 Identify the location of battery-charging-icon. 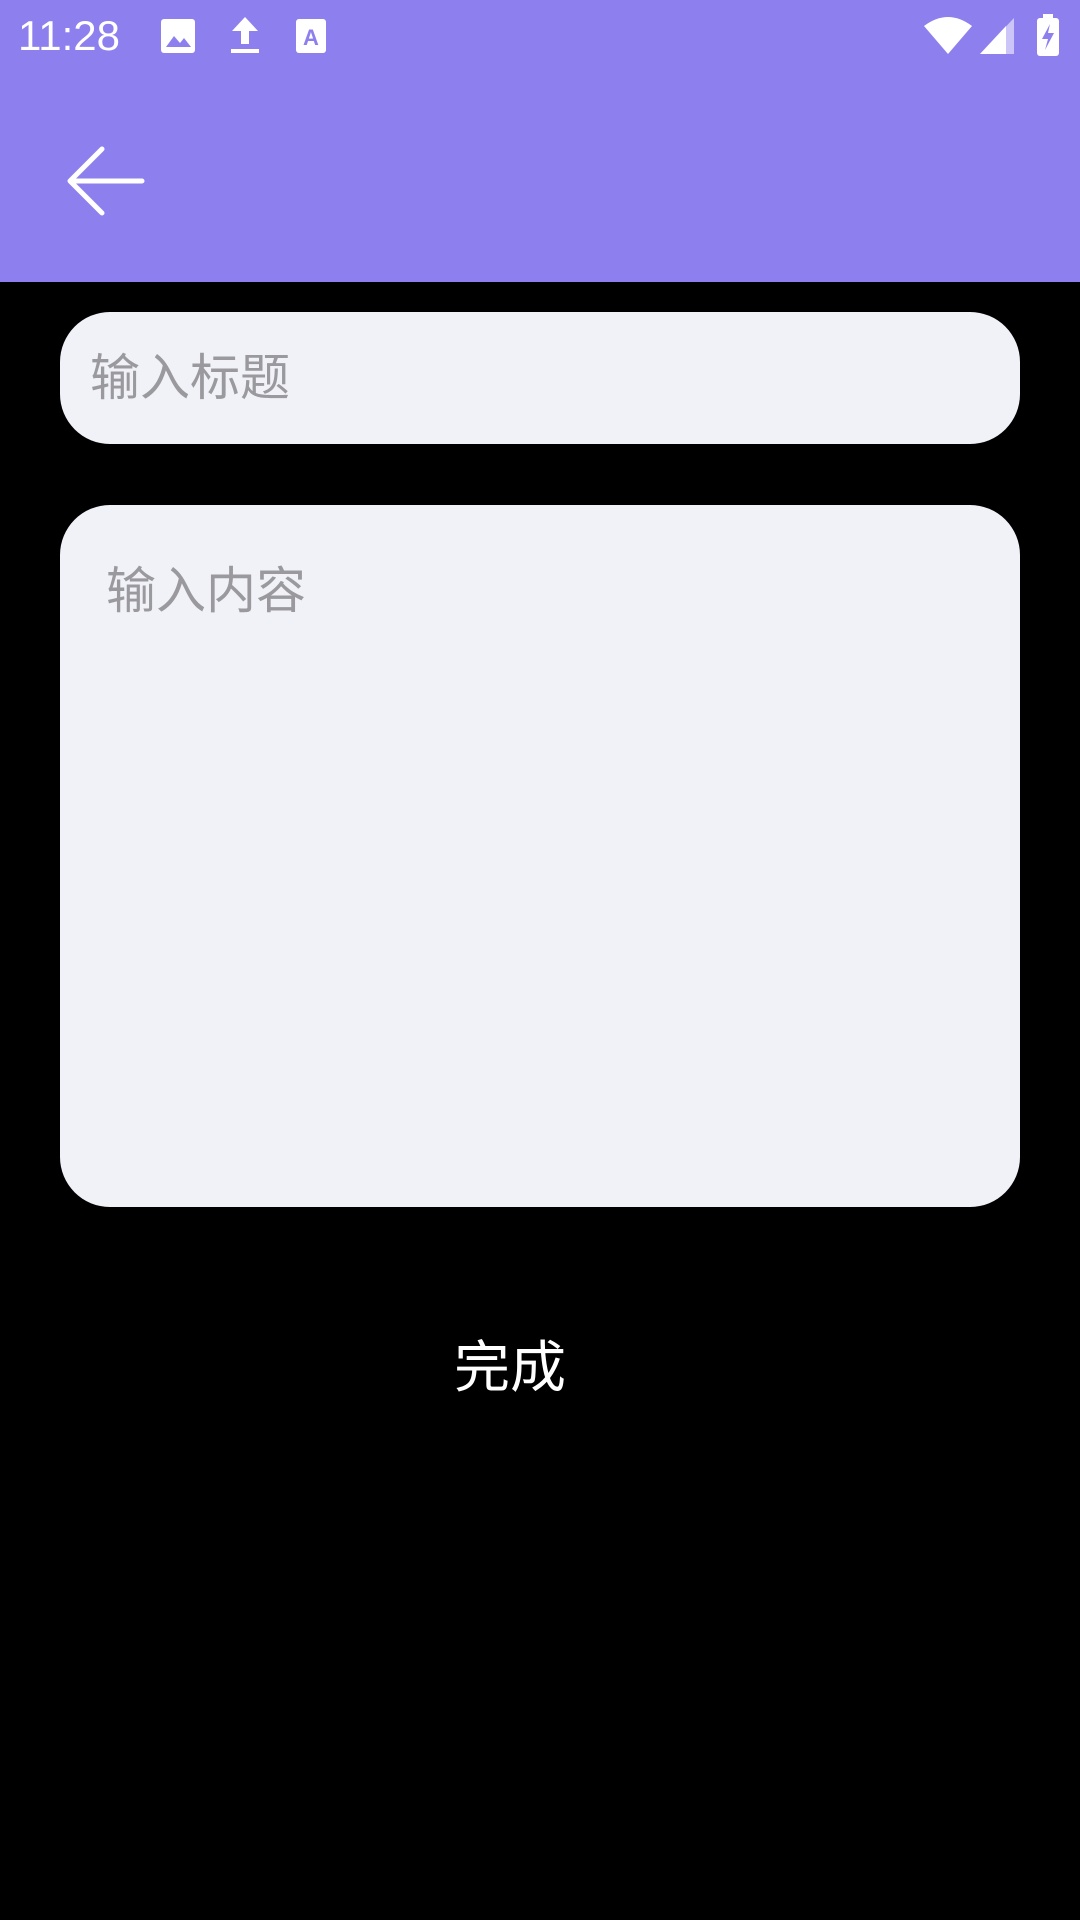
(1049, 36).